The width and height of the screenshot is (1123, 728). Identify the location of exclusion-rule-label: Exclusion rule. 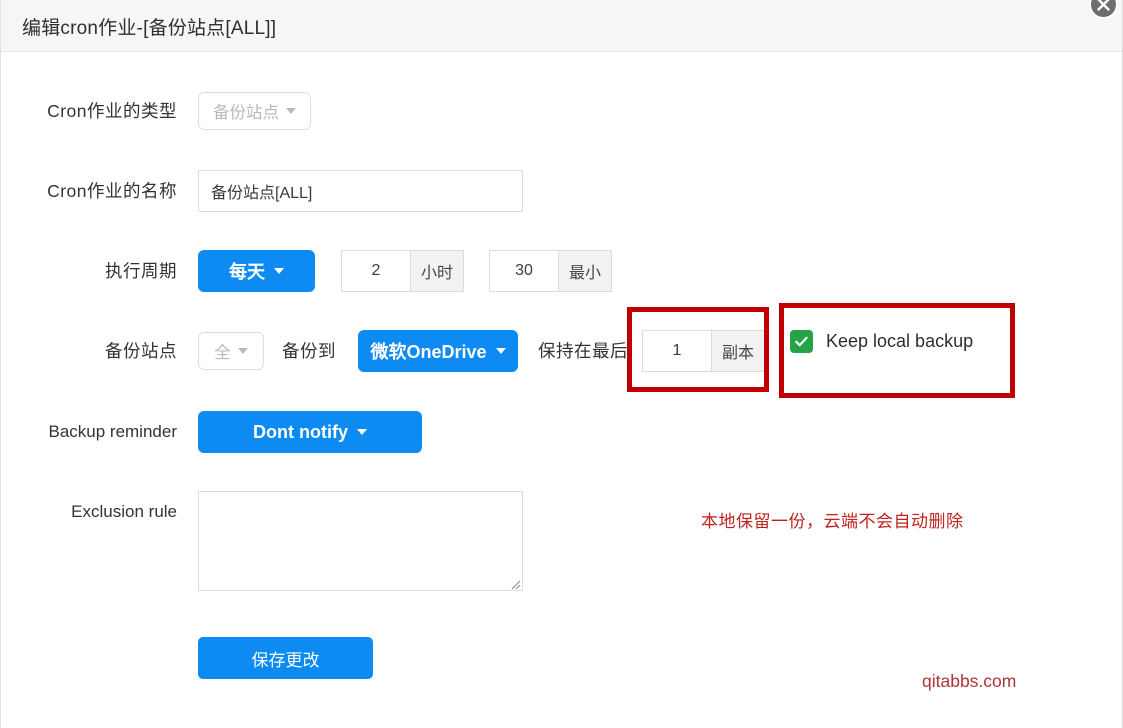
(124, 511).